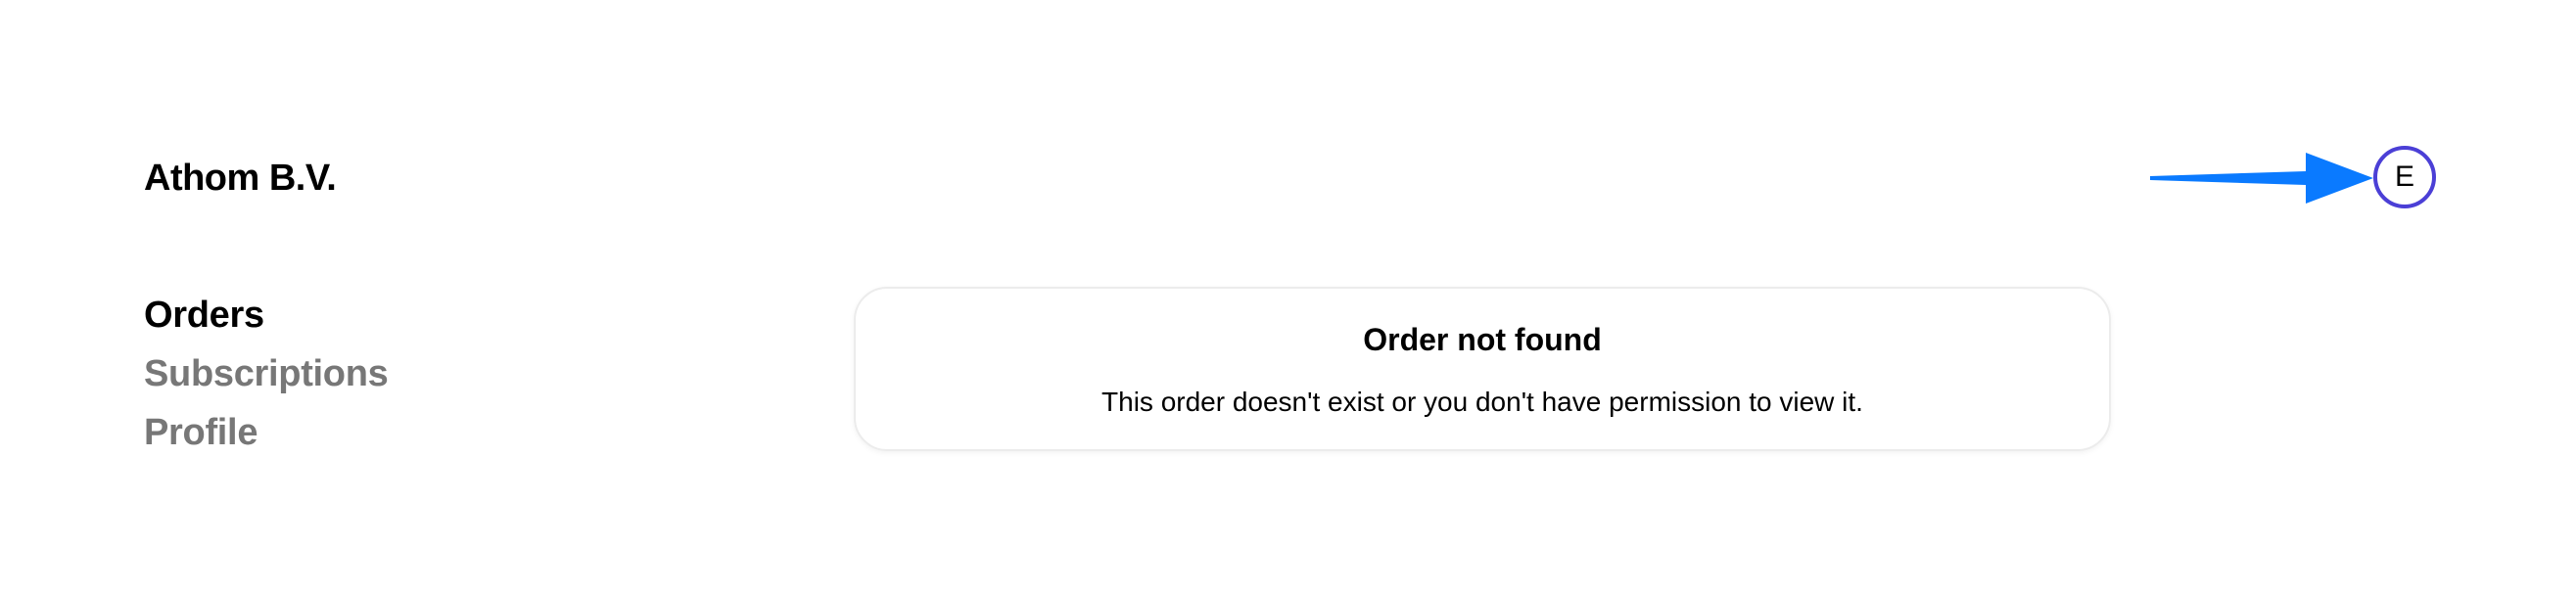  What do you see at coordinates (1482, 339) in the screenshot?
I see `error-title: Order not found` at bounding box center [1482, 339].